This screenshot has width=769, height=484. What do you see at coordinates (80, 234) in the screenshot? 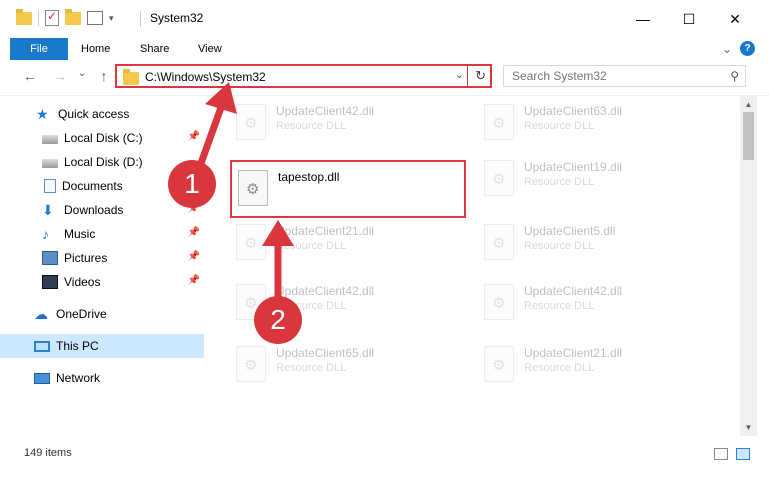
I see `sidebar-item-label: Music` at bounding box center [80, 234].